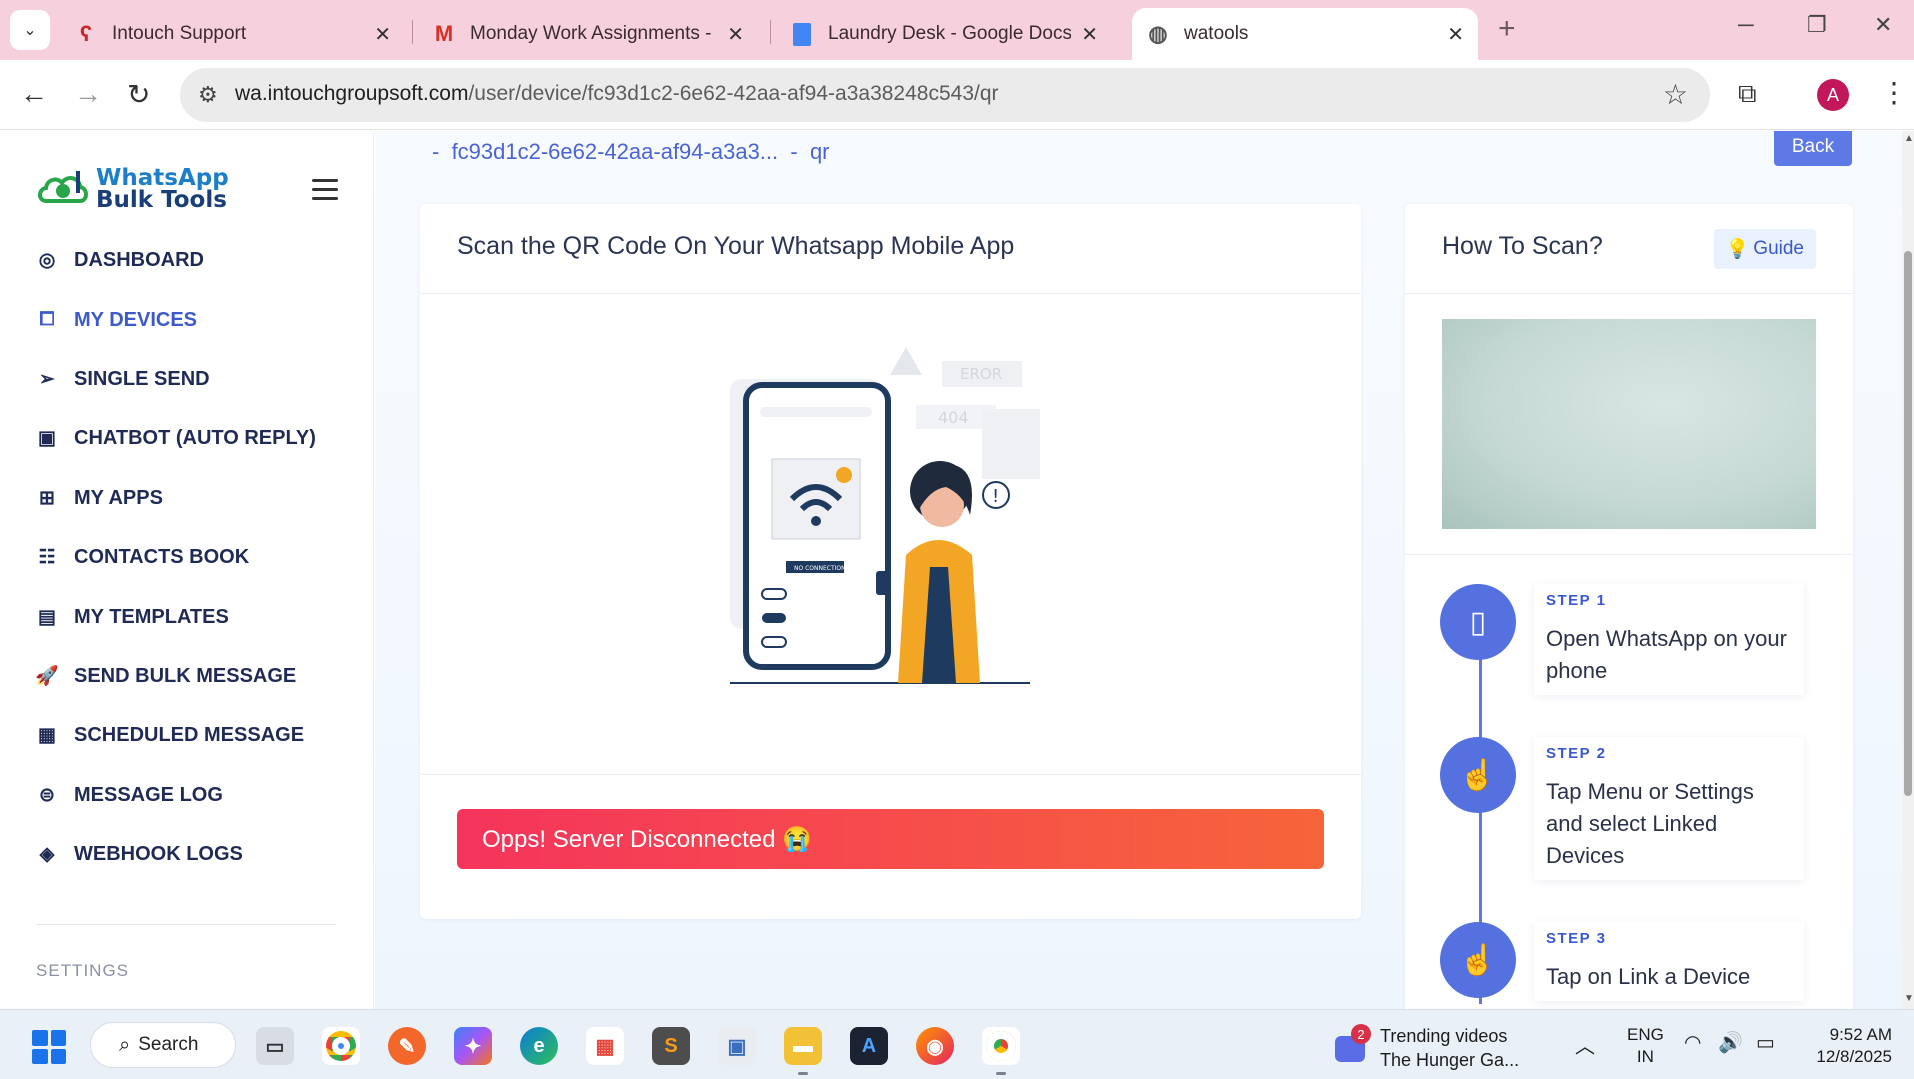 The height and width of the screenshot is (1079, 1914). I want to click on language-indicator: ENG IN, so click(1645, 1046).